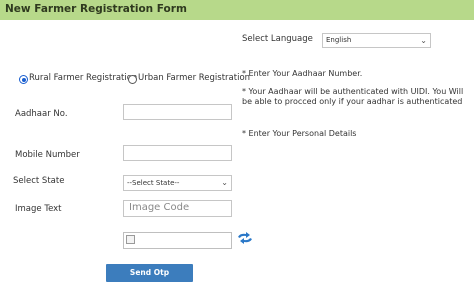  I want to click on rural-farmer-label: Rural Farmer Registration, so click(83, 78).